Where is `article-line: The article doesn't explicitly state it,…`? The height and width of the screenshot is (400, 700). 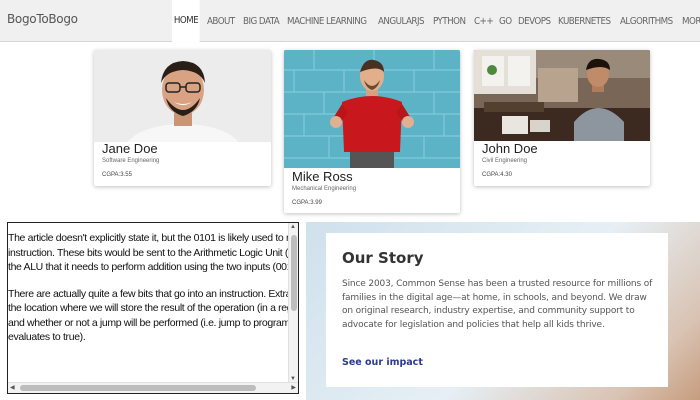 article-line: The article doesn't explicitly state it,… is located at coordinates (153, 238).